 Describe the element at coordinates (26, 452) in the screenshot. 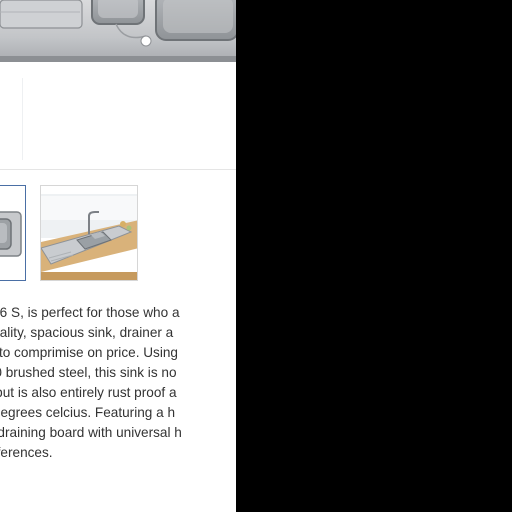

I see `description-line: ylistic preferences.` at that location.